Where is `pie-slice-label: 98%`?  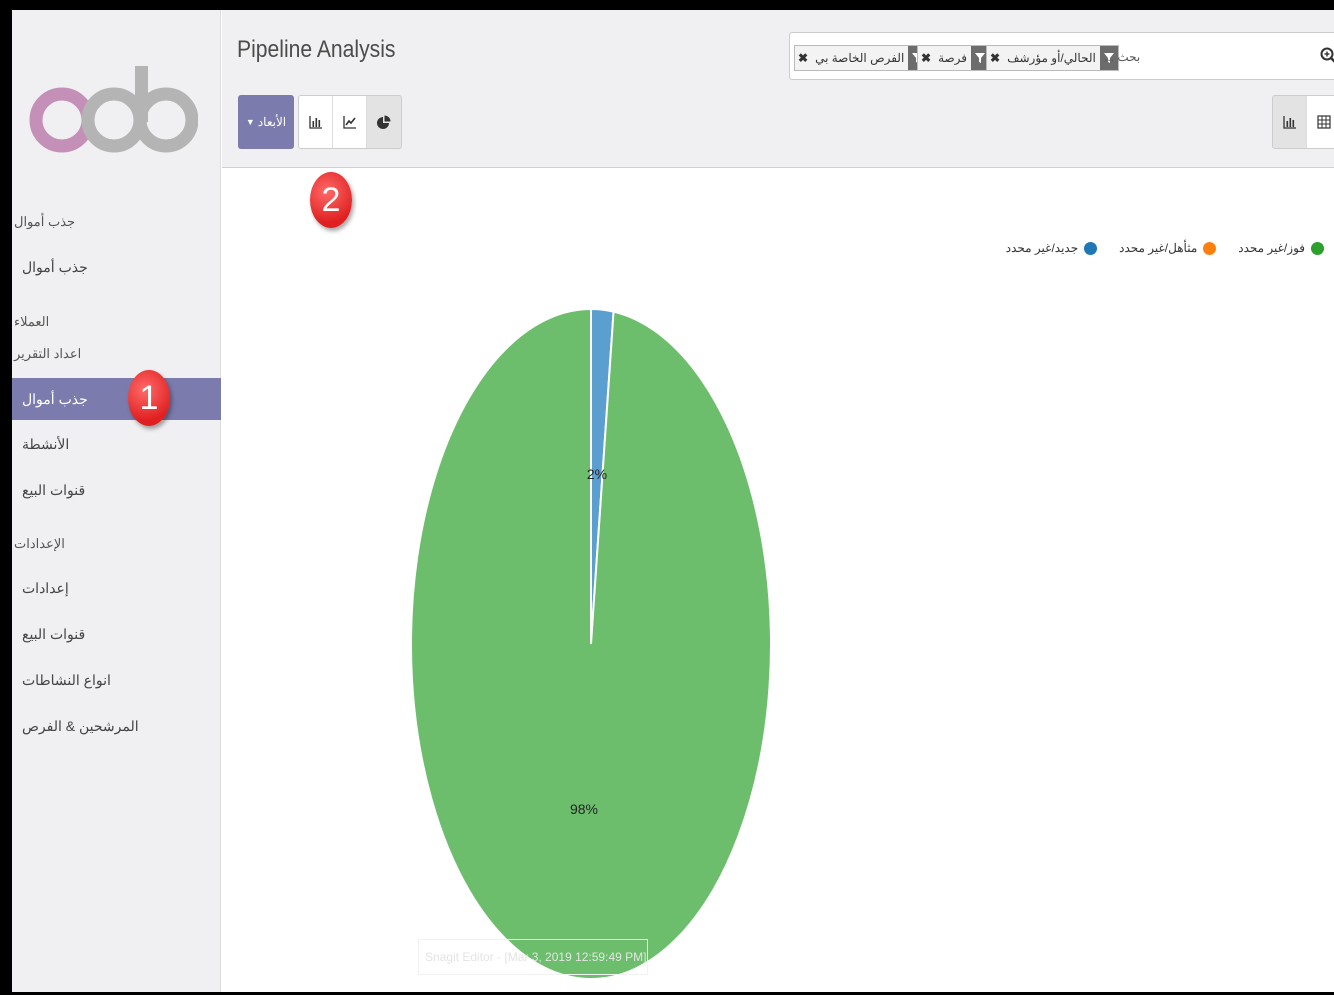 pie-slice-label: 98% is located at coordinates (584, 809).